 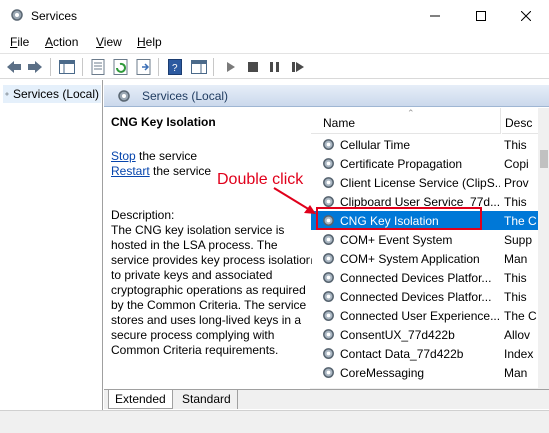 I want to click on export-list-button, so click(x=144, y=67).